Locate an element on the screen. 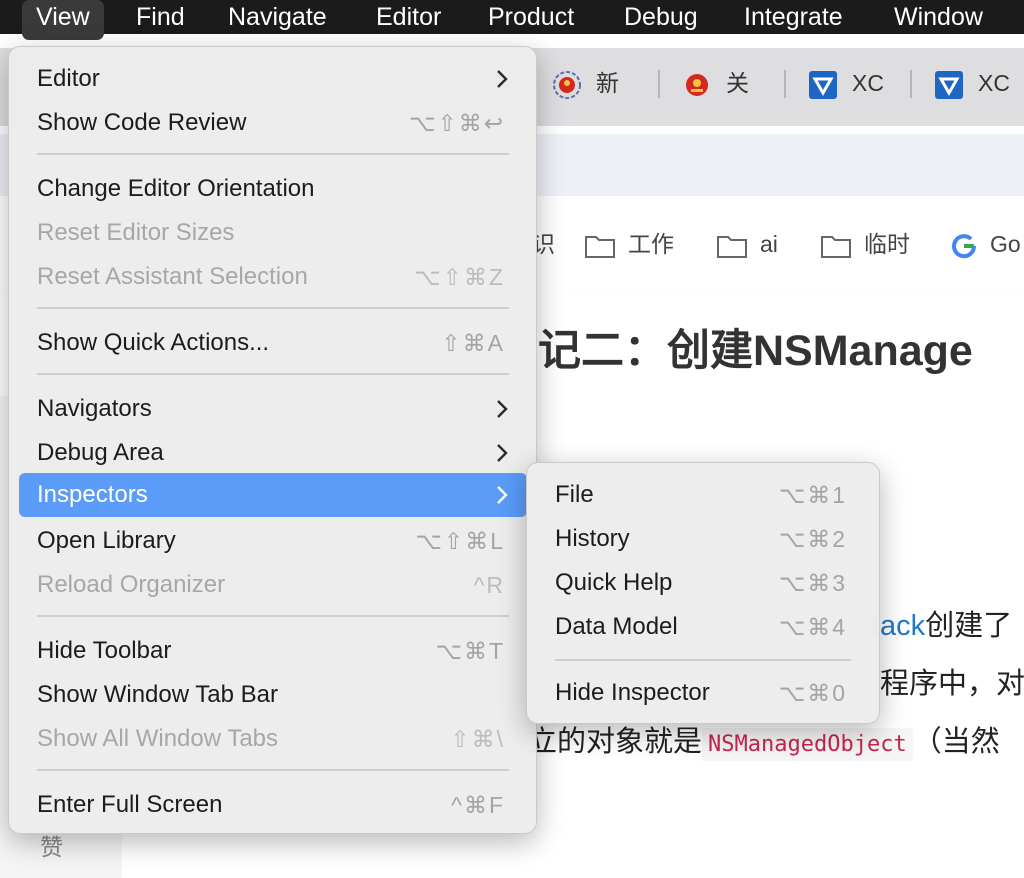 The image size is (1024, 878). shortcut-label: ⌥⇧⌘↩ is located at coordinates (456, 123).